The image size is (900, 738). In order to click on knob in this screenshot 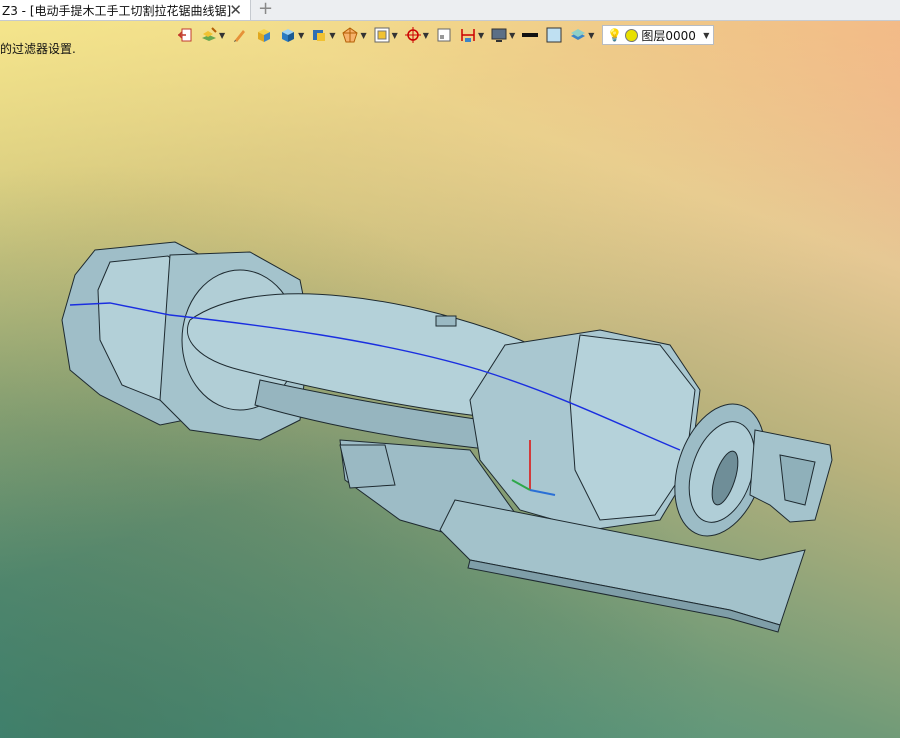, I will do `click(367, 466)`.